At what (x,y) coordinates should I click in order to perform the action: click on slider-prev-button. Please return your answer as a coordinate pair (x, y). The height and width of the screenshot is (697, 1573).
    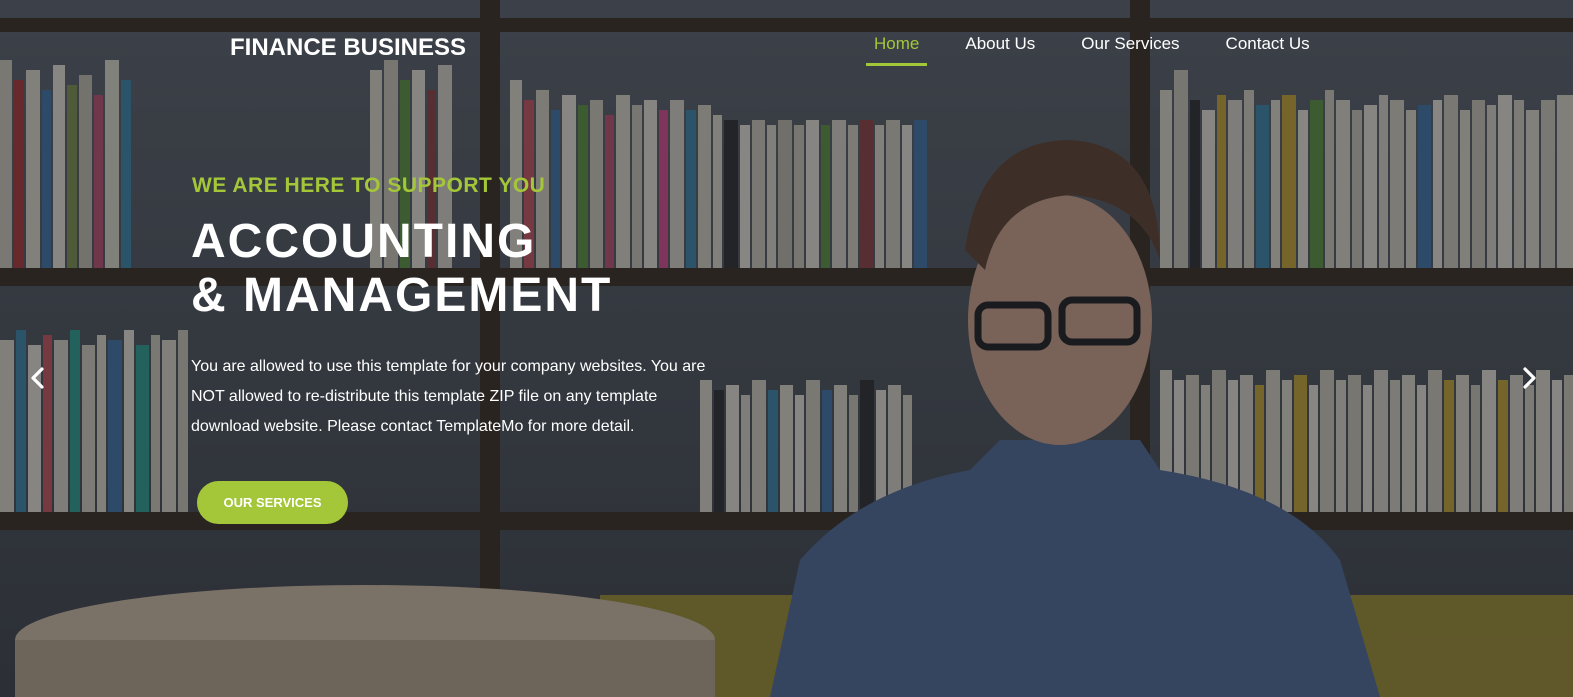
    Looking at the image, I should click on (38, 378).